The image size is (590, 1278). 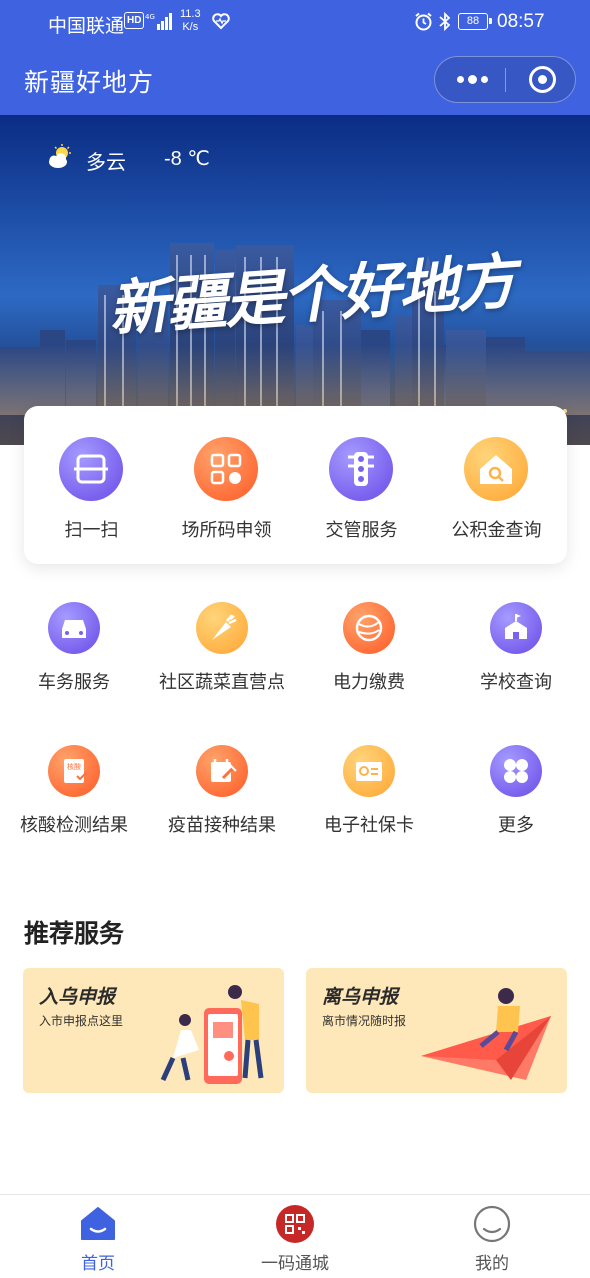 I want to click on partly-cloudy-icon, so click(x=60, y=156).